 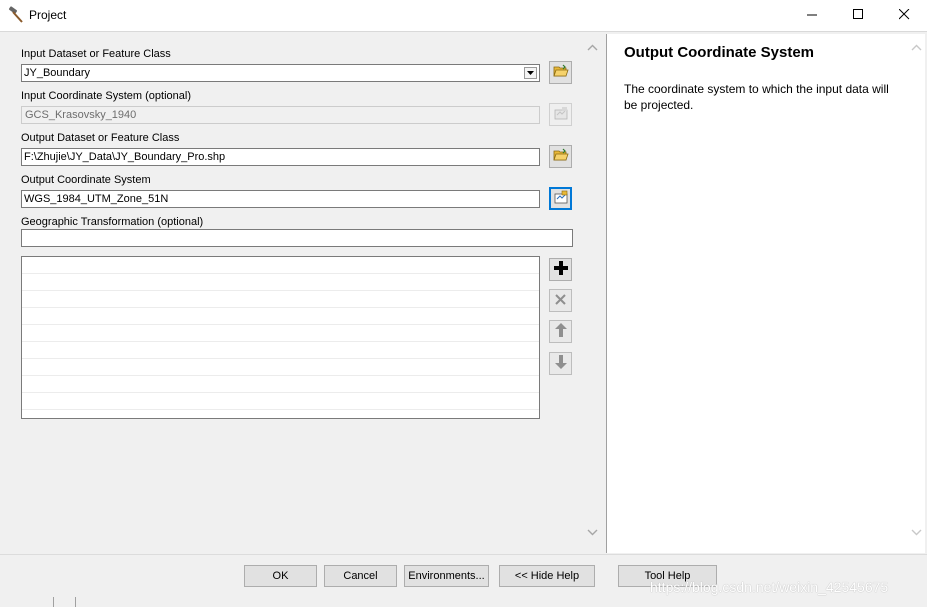 I want to click on input-dataset-value: JY_Boundary, so click(x=57, y=73).